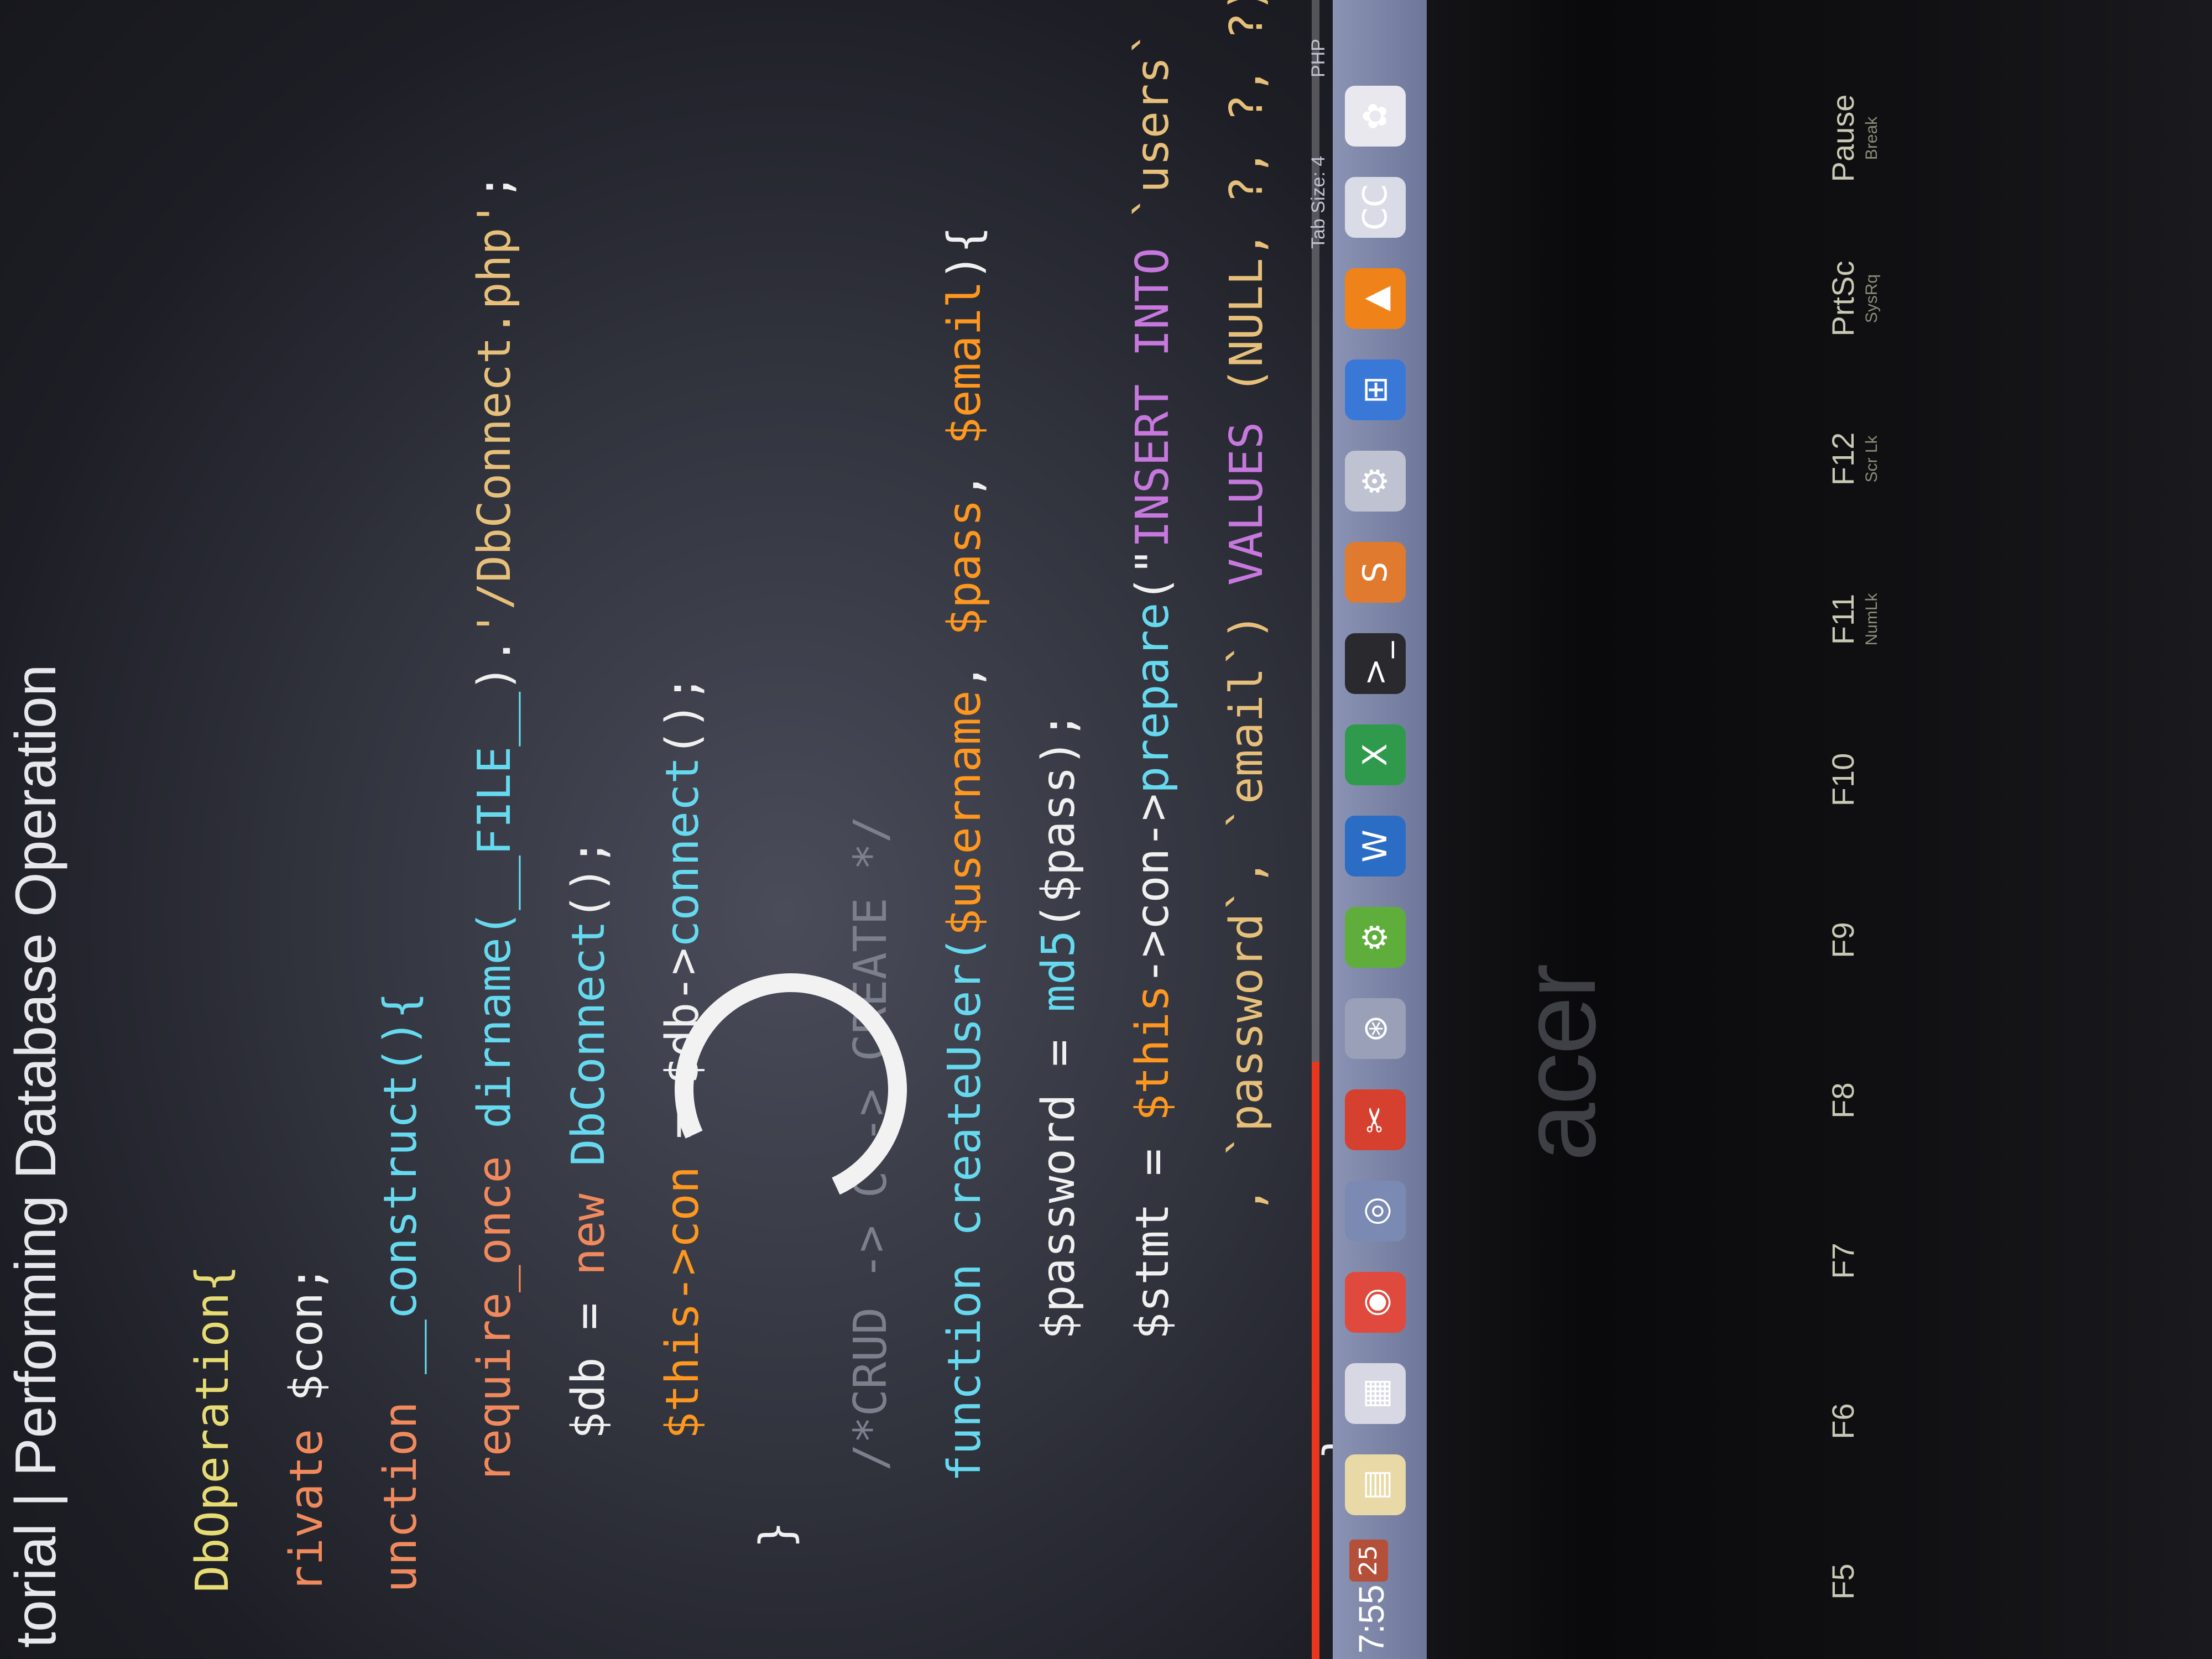 This screenshot has height=1659, width=2212. Describe the element at coordinates (495, 801) in the screenshot. I see `code-token: __FILE__` at that location.